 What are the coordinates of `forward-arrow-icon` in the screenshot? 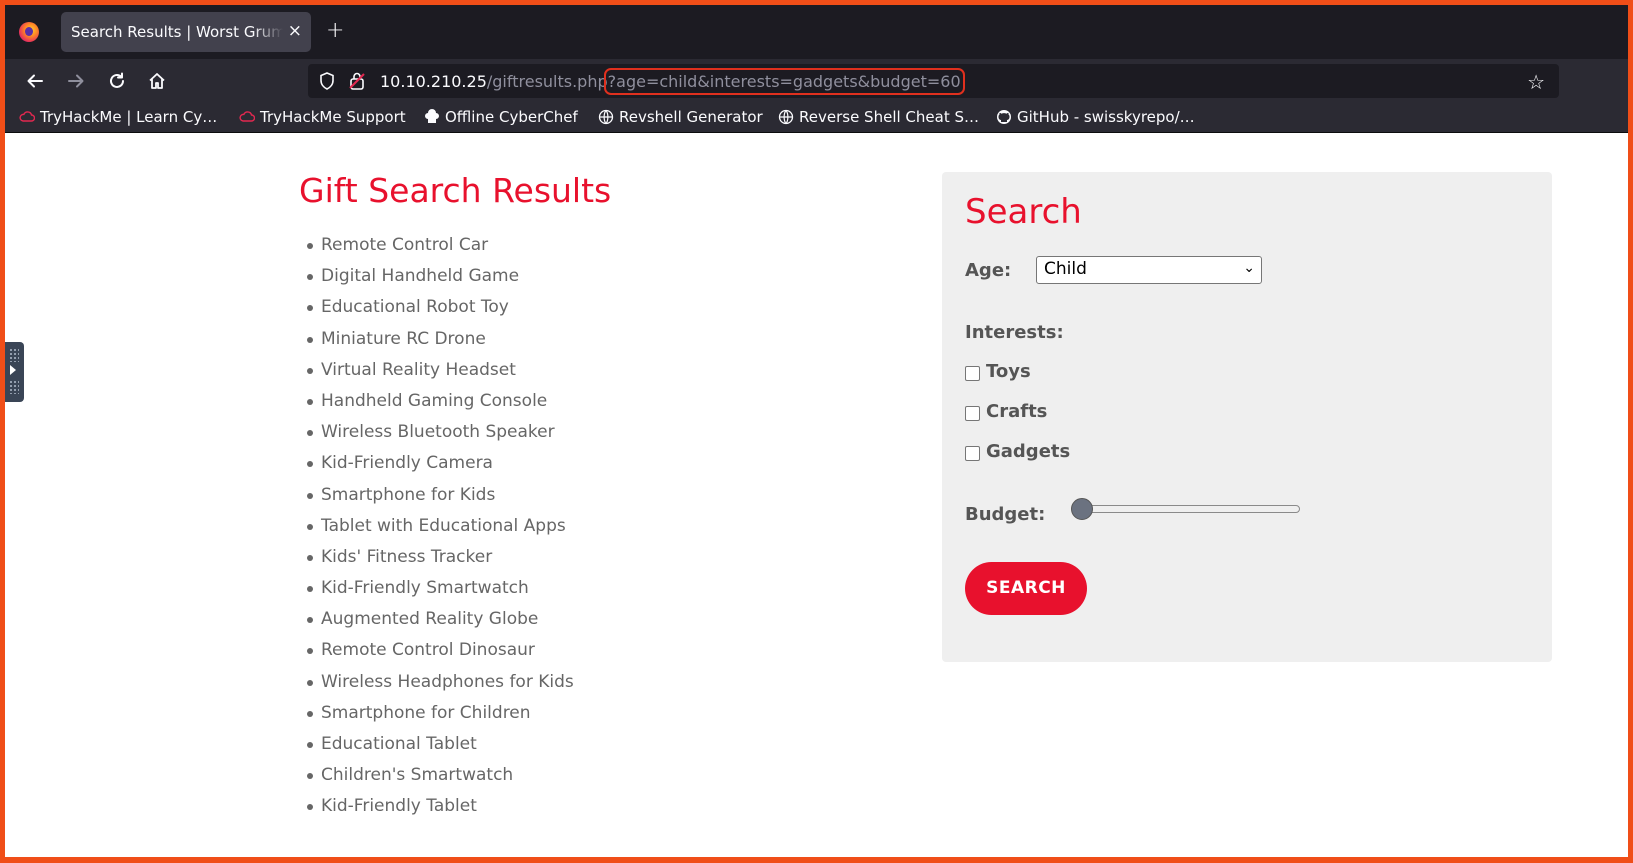 It's located at (76, 81).